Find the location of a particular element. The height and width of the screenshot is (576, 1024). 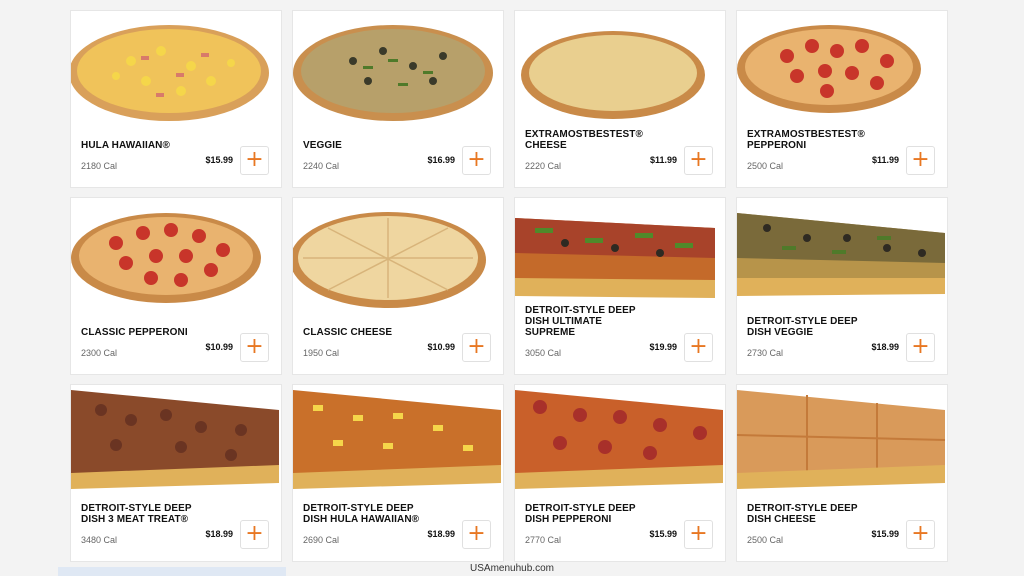

item-calories: 2730 Cal is located at coordinates (765, 353).